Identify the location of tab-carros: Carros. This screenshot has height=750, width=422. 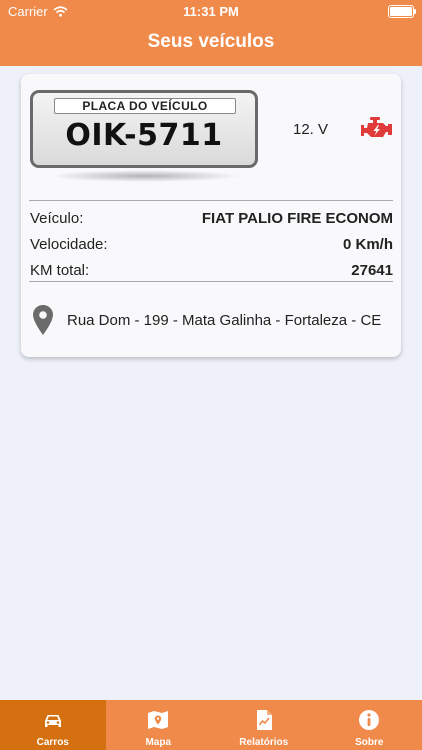
(53, 725).